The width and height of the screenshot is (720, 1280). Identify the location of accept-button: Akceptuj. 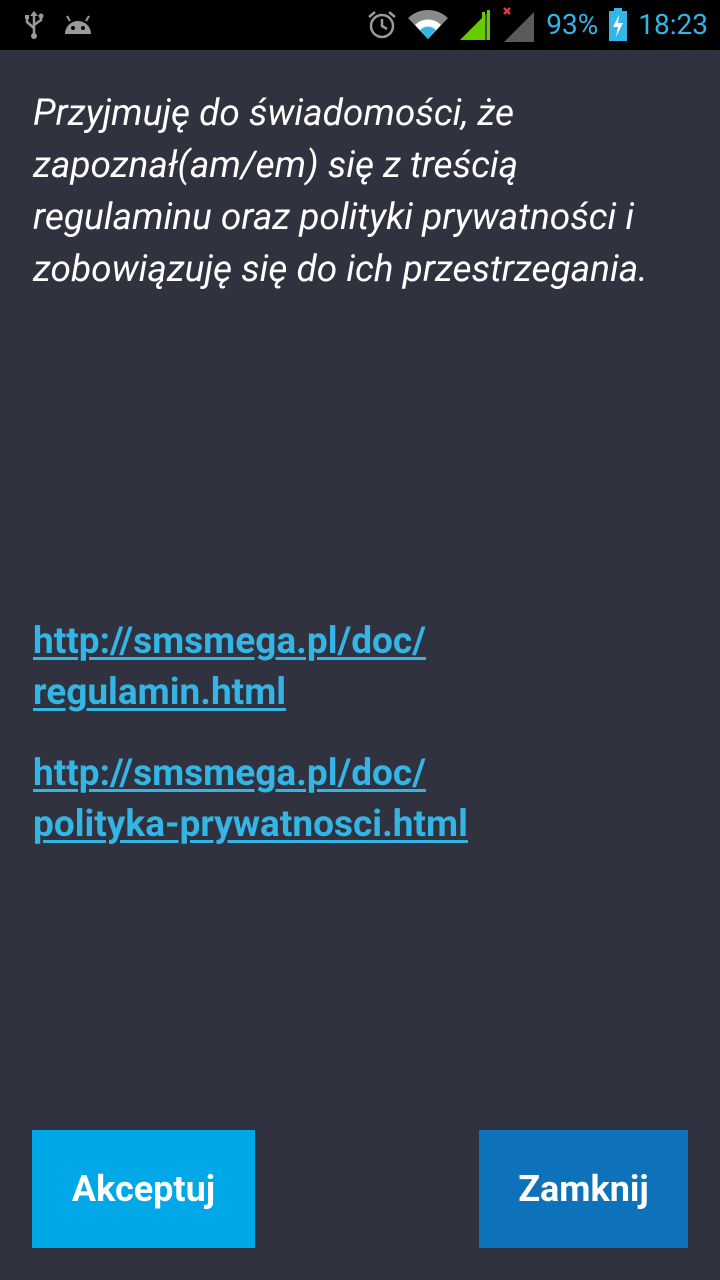
(143, 1189).